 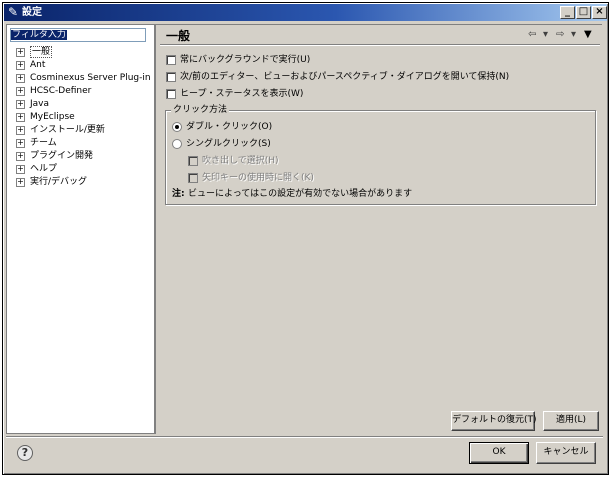 I want to click on tree-item-run-debug: + 実行/デバッグ, so click(x=51, y=182).